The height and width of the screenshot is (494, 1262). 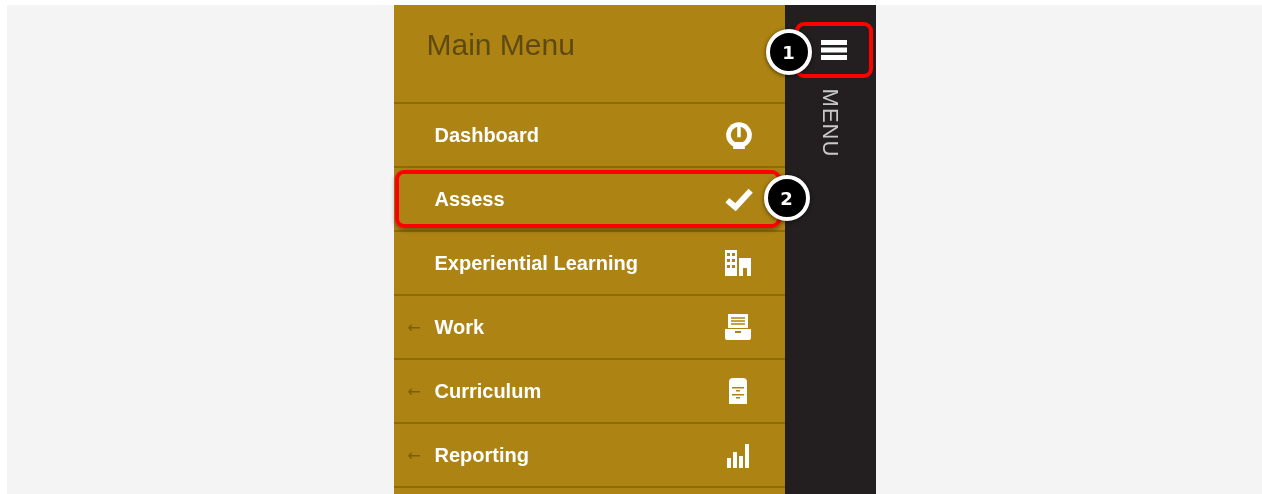 I want to click on menu-item: Dashboard, so click(x=589, y=136).